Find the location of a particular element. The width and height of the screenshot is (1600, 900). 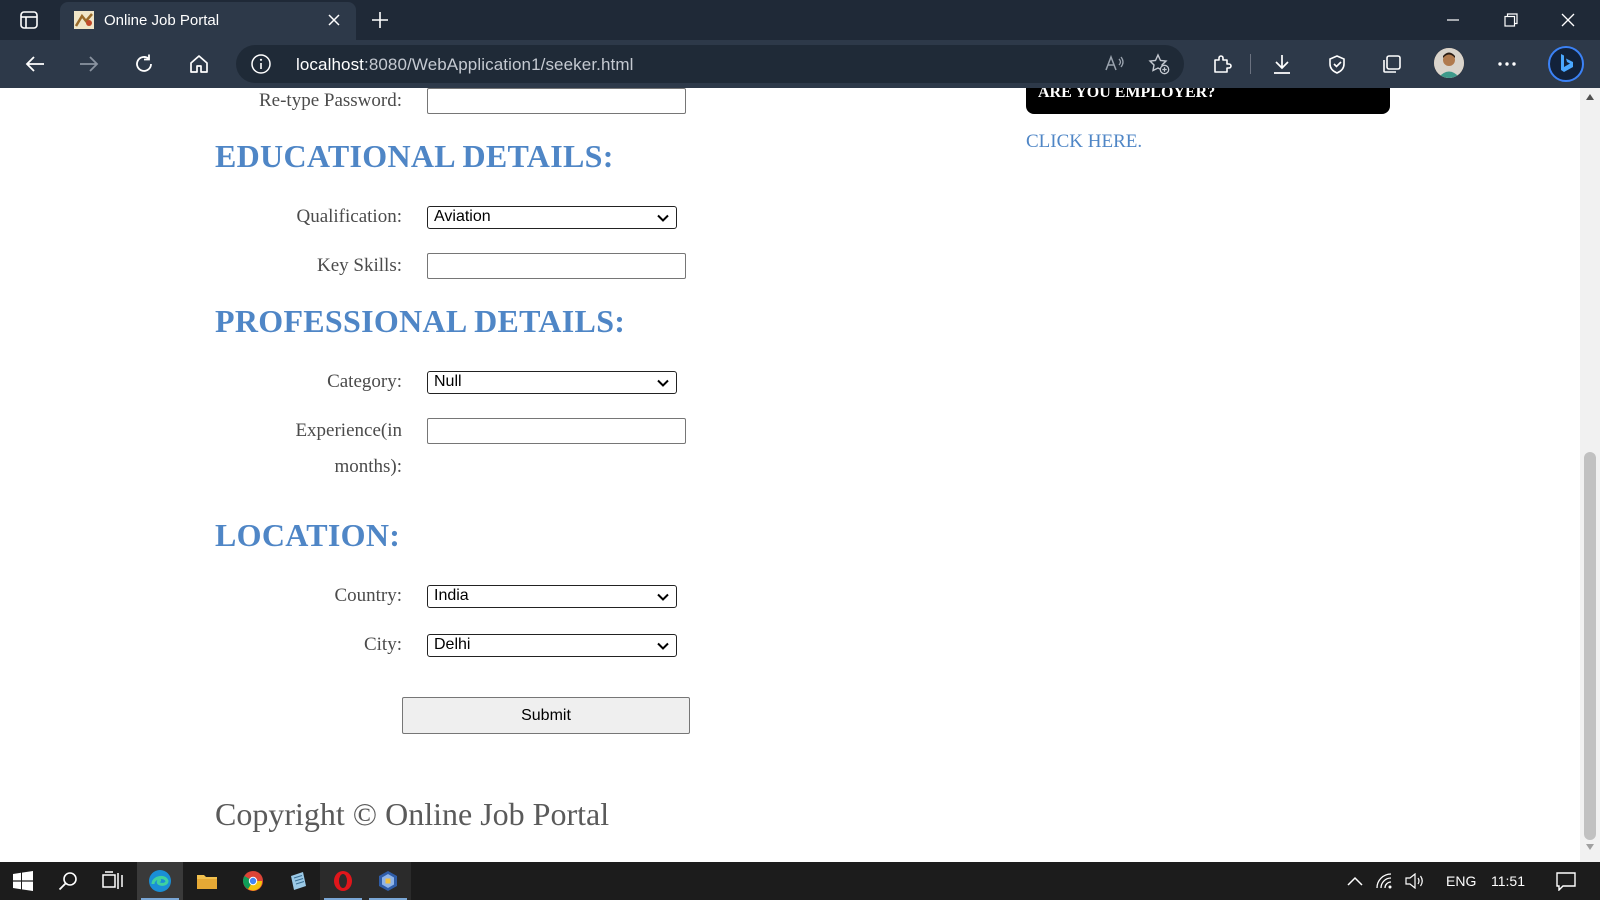

taskbar-opera is located at coordinates (343, 881).